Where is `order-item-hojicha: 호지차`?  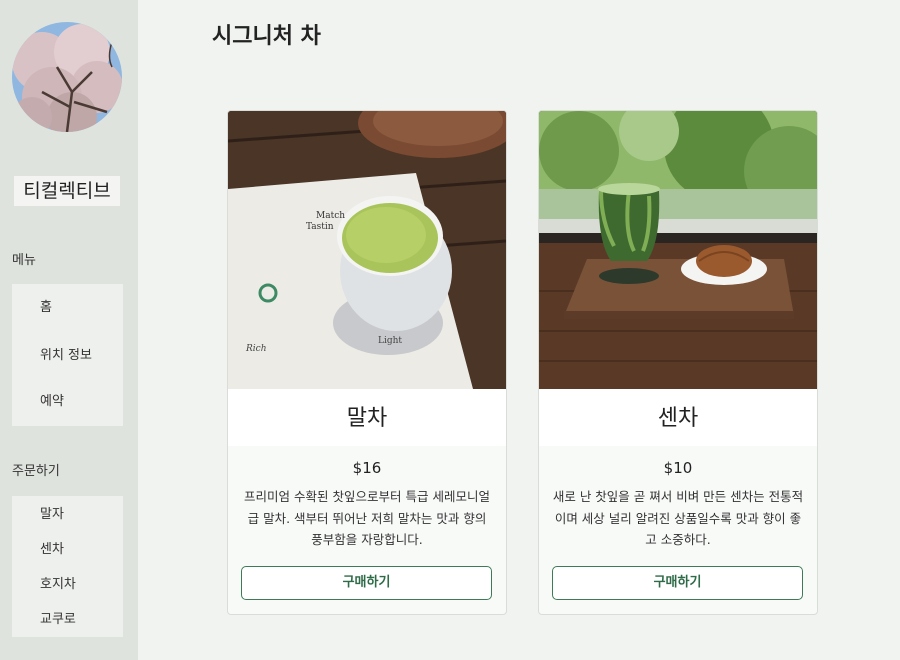 order-item-hojicha: 호지차 is located at coordinates (58, 582).